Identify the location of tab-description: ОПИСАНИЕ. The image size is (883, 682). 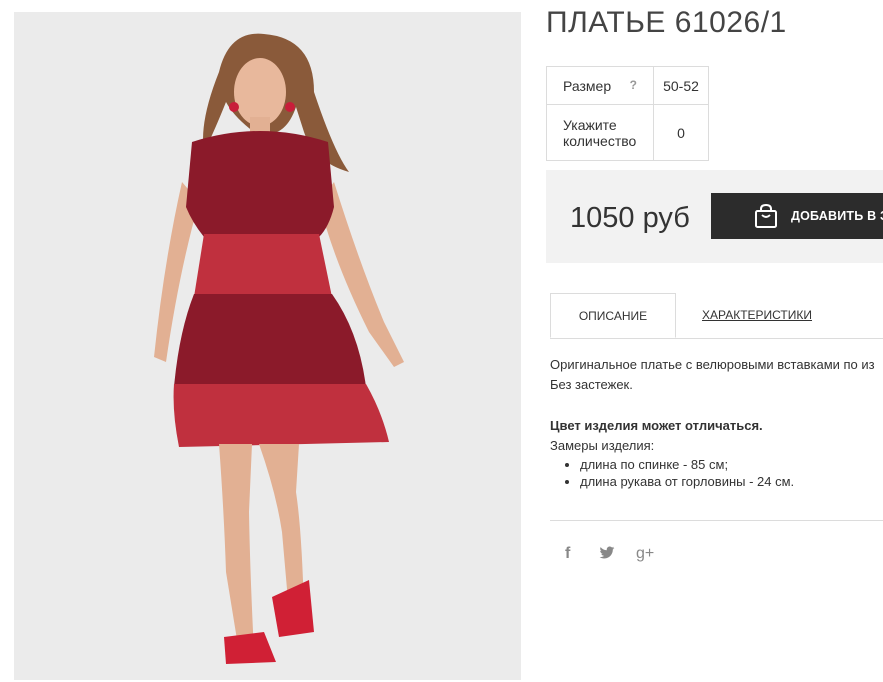
(613, 315).